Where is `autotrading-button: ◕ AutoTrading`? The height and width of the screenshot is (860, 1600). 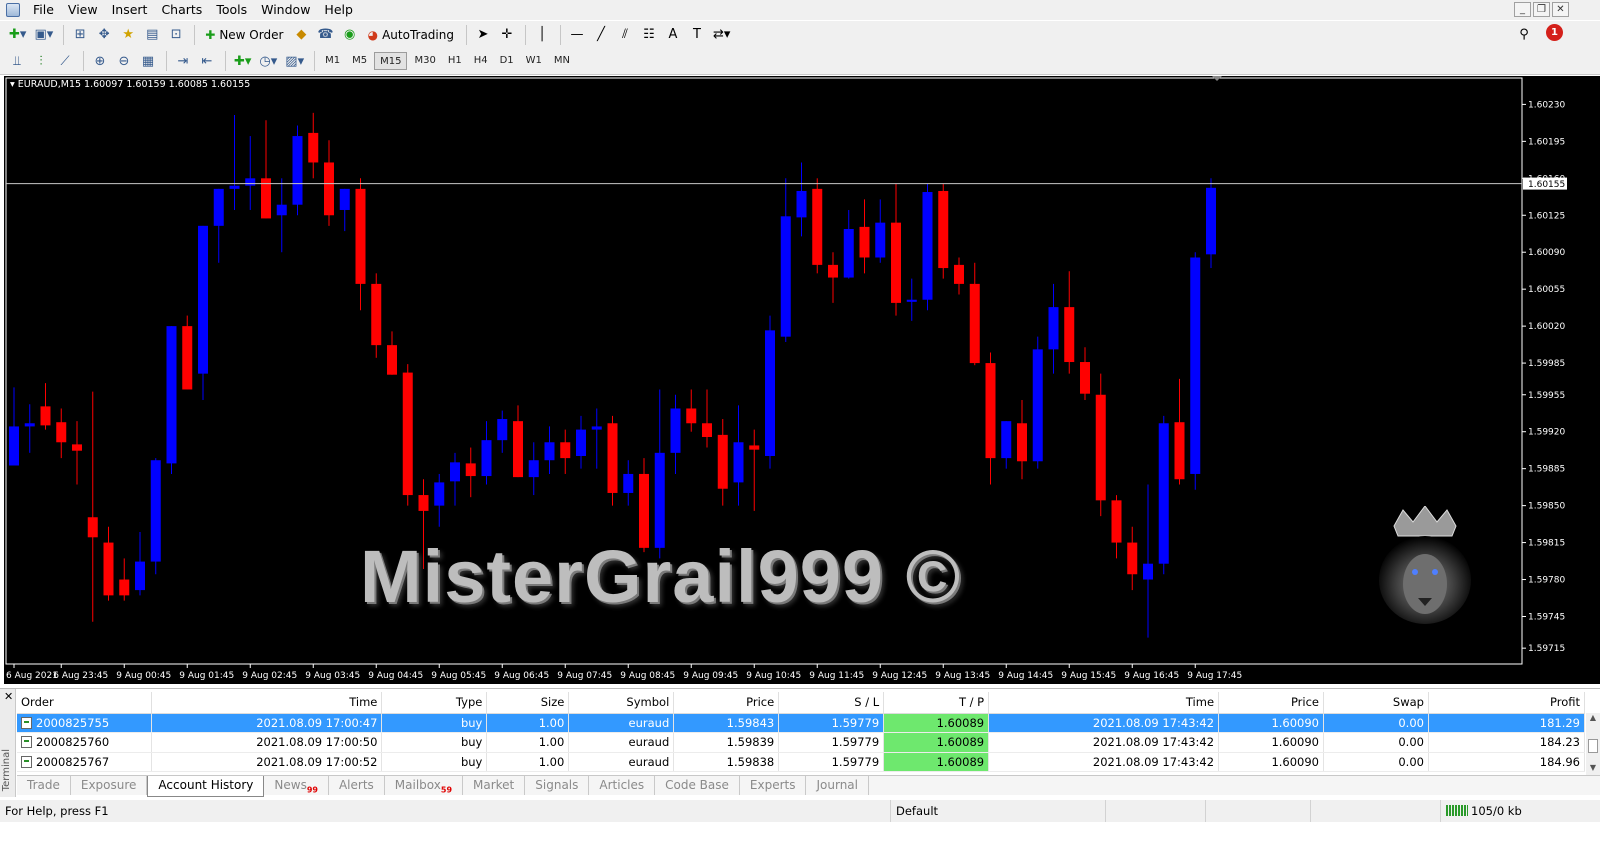
autotrading-button: ◕ AutoTrading is located at coordinates (411, 35).